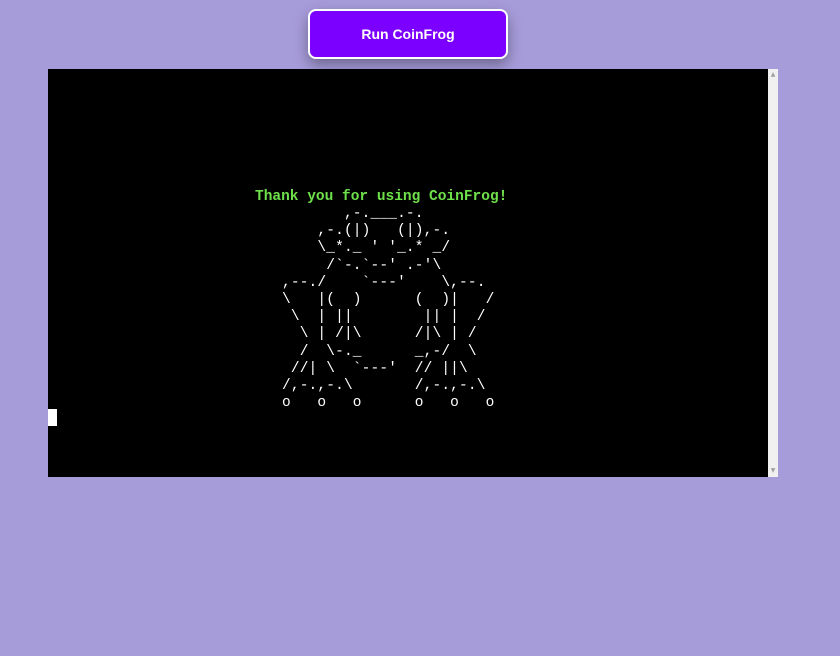  I want to click on run-coinfrog-button: Run CoinFrog, so click(408, 34).